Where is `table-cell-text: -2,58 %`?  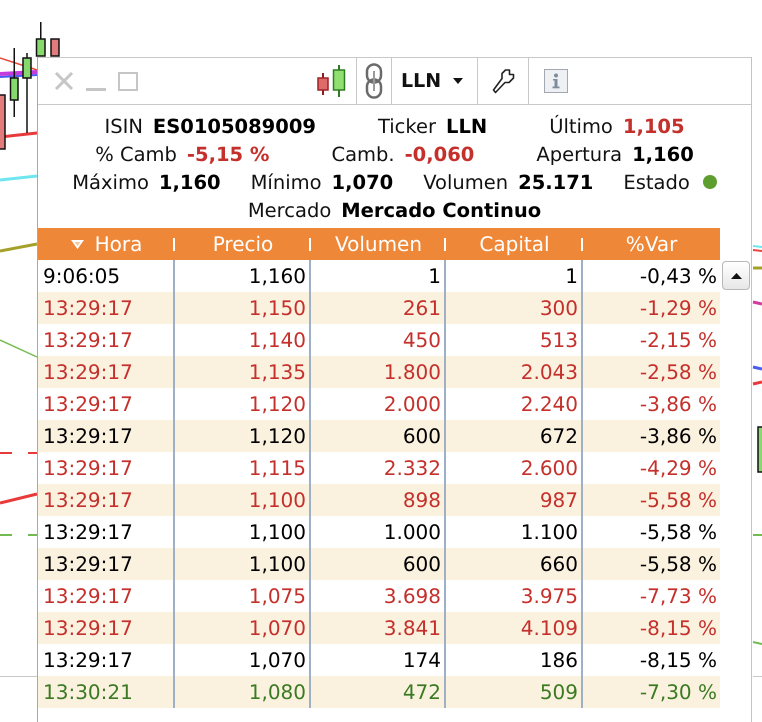
table-cell-text: -2,58 % is located at coordinates (678, 372).